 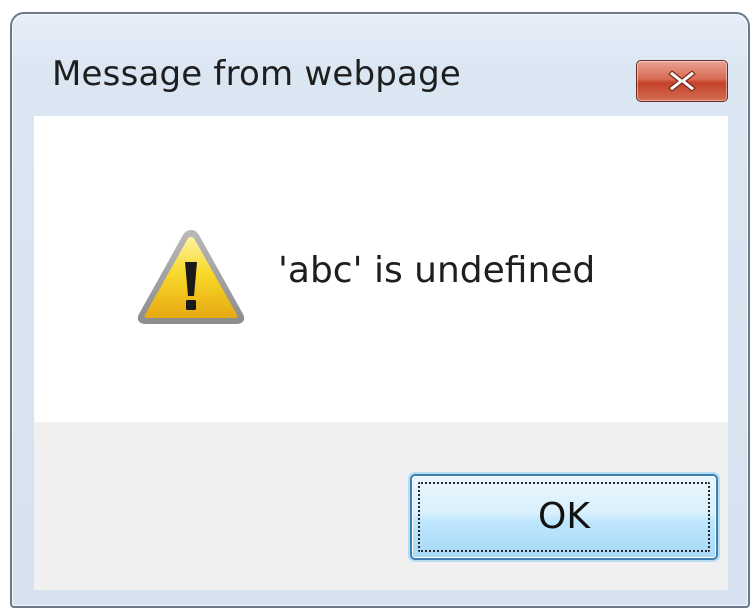 What do you see at coordinates (191, 277) in the screenshot?
I see `warning-icon` at bounding box center [191, 277].